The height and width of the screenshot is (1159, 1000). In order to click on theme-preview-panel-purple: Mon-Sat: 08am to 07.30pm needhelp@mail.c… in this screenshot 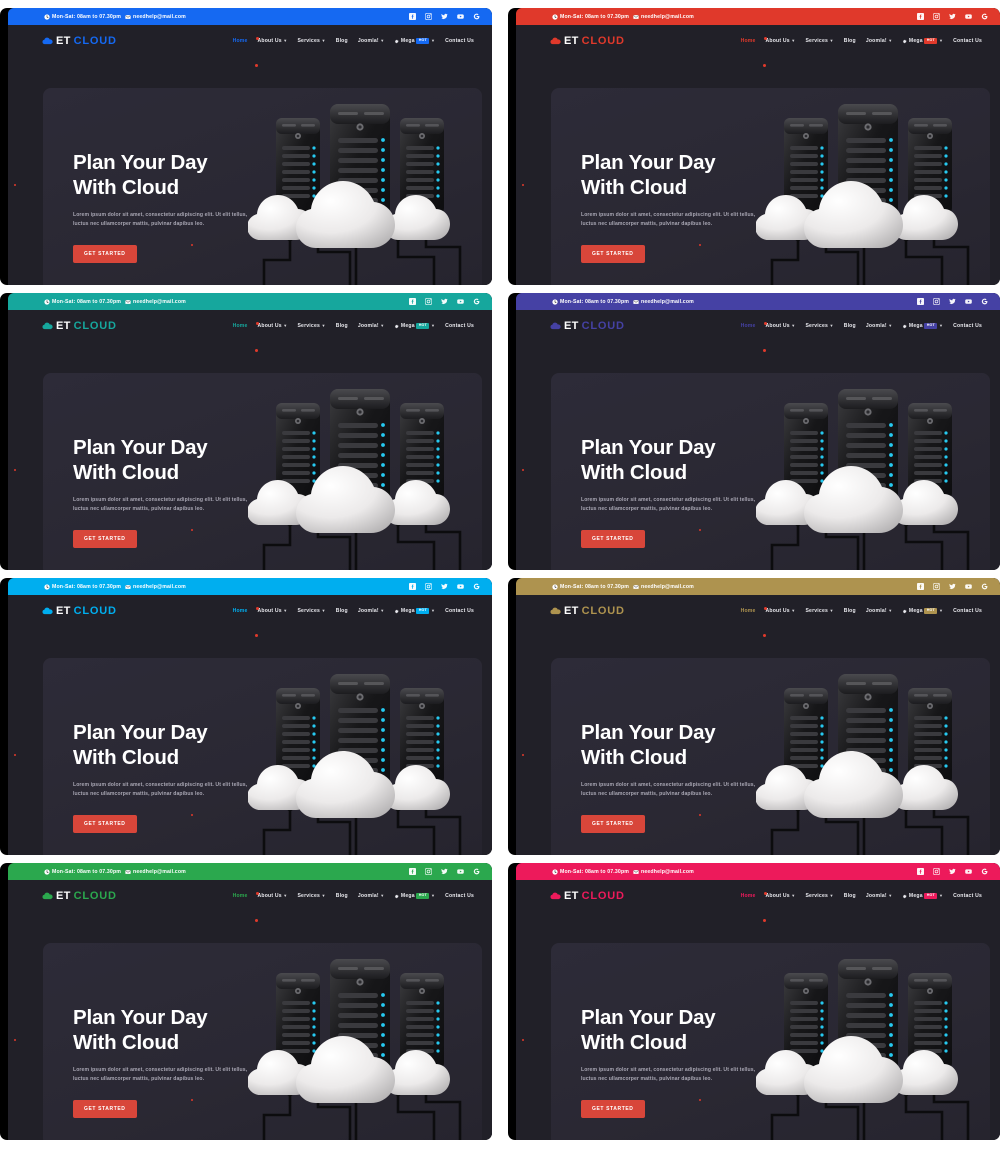, I will do `click(754, 431)`.